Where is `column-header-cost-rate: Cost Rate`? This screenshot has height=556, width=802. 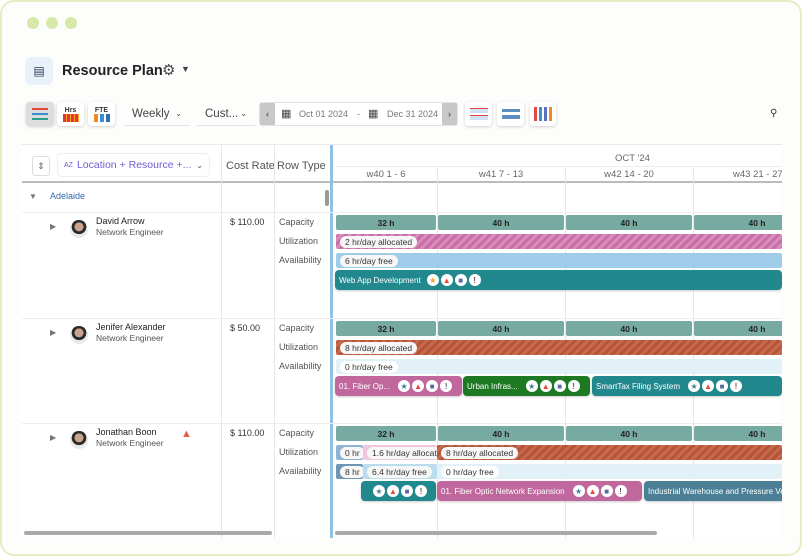
column-header-cost-rate: Cost Rate is located at coordinates (250, 166).